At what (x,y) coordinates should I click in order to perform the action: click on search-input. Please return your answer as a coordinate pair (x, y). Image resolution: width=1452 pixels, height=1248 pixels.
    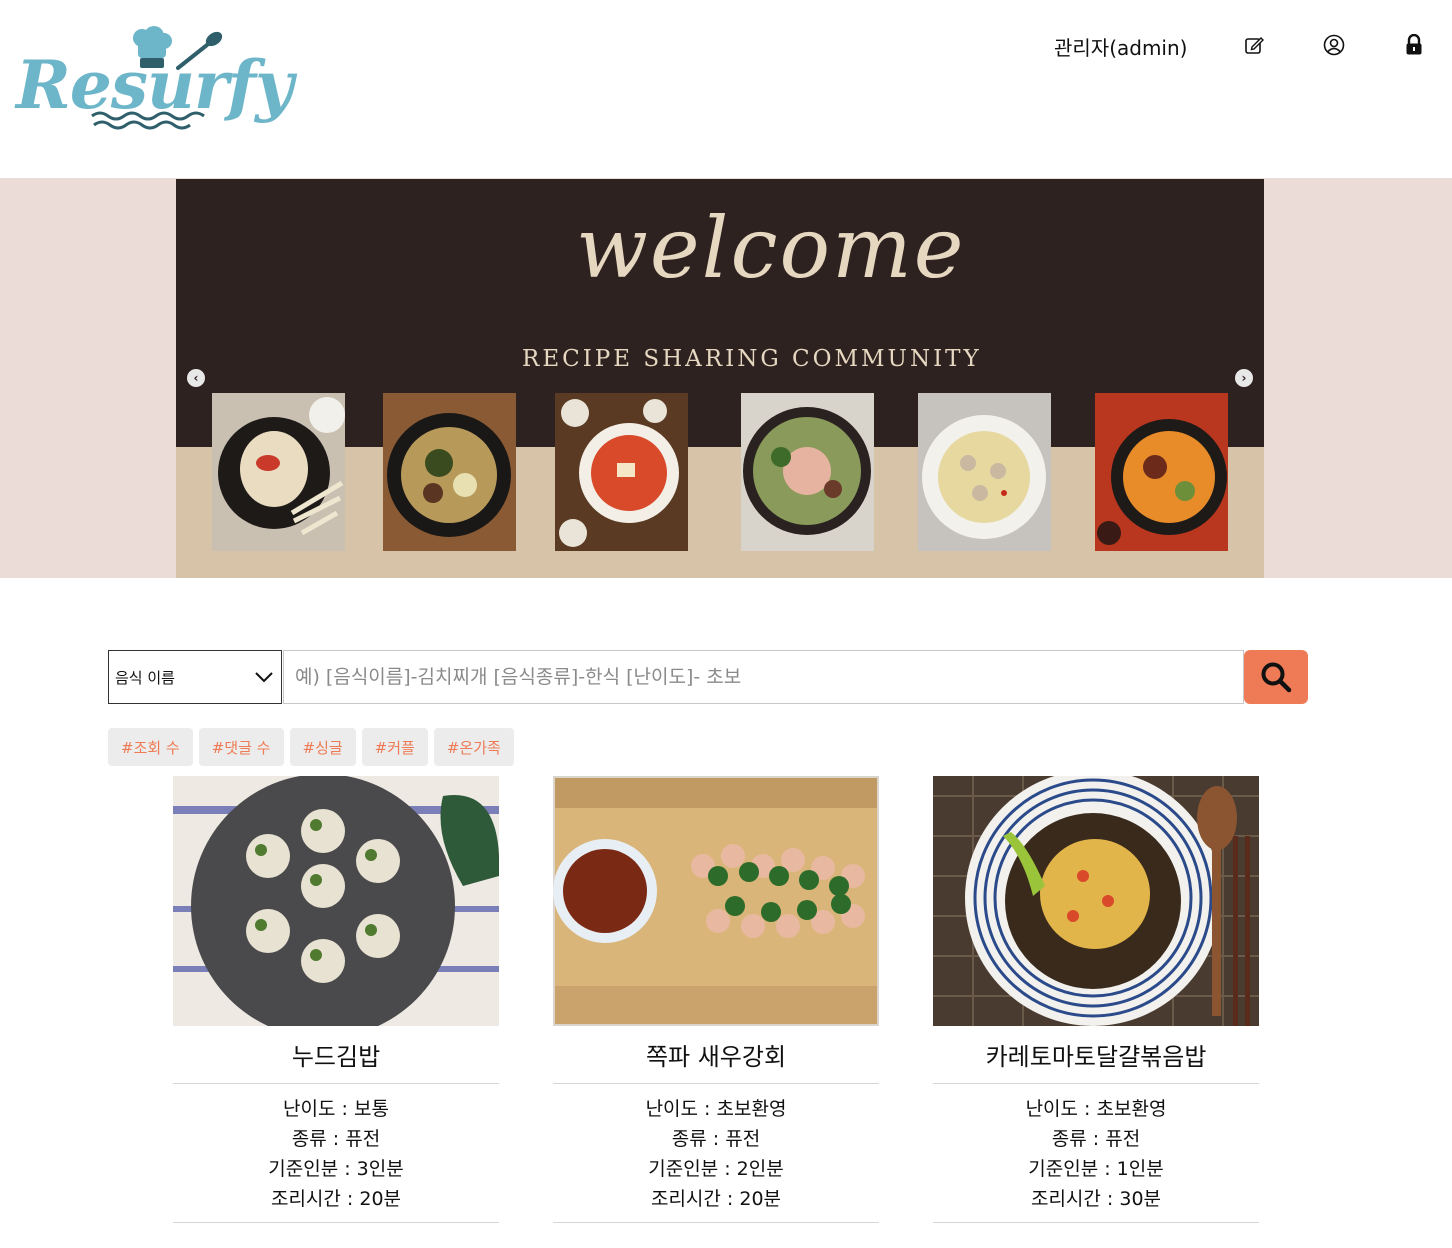
    Looking at the image, I should click on (763, 677).